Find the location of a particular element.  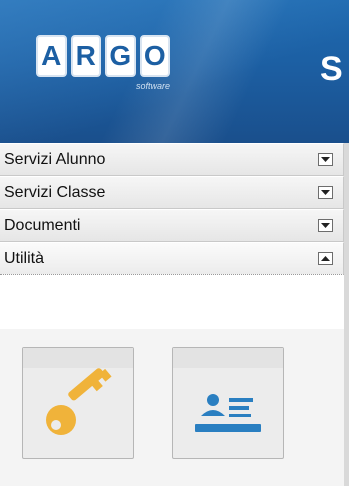

menu-item-utilita: Utilità is located at coordinates (172, 258).